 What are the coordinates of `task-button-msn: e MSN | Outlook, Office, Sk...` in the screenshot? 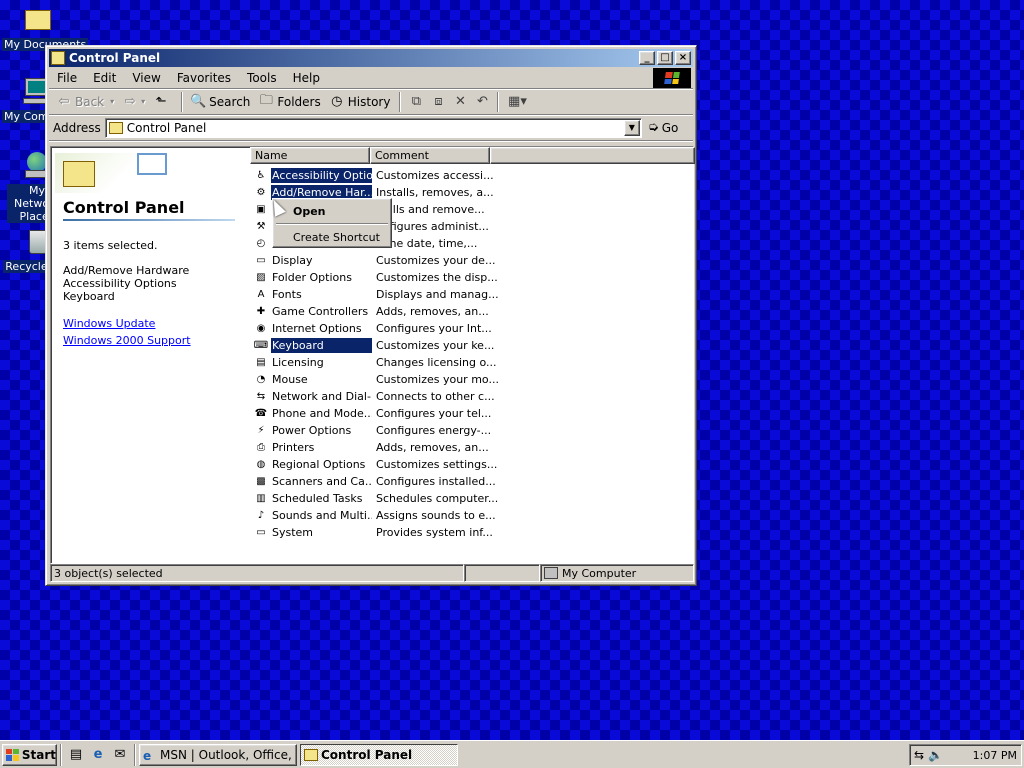 It's located at (218, 754).